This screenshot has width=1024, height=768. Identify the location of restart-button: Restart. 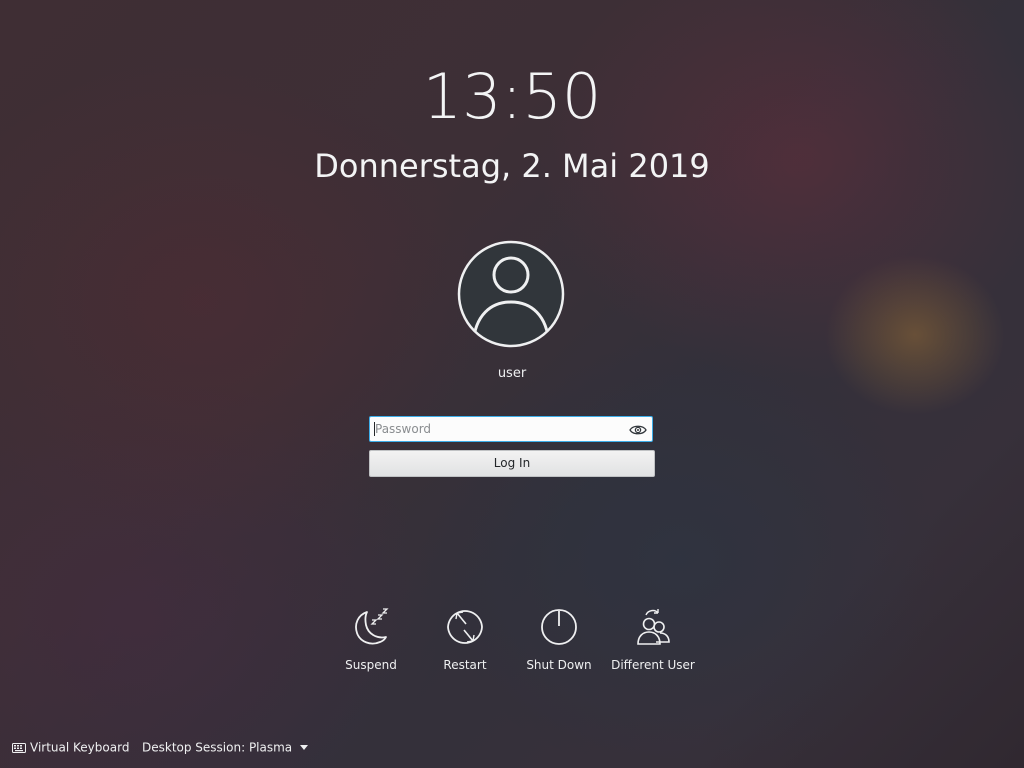
(465, 639).